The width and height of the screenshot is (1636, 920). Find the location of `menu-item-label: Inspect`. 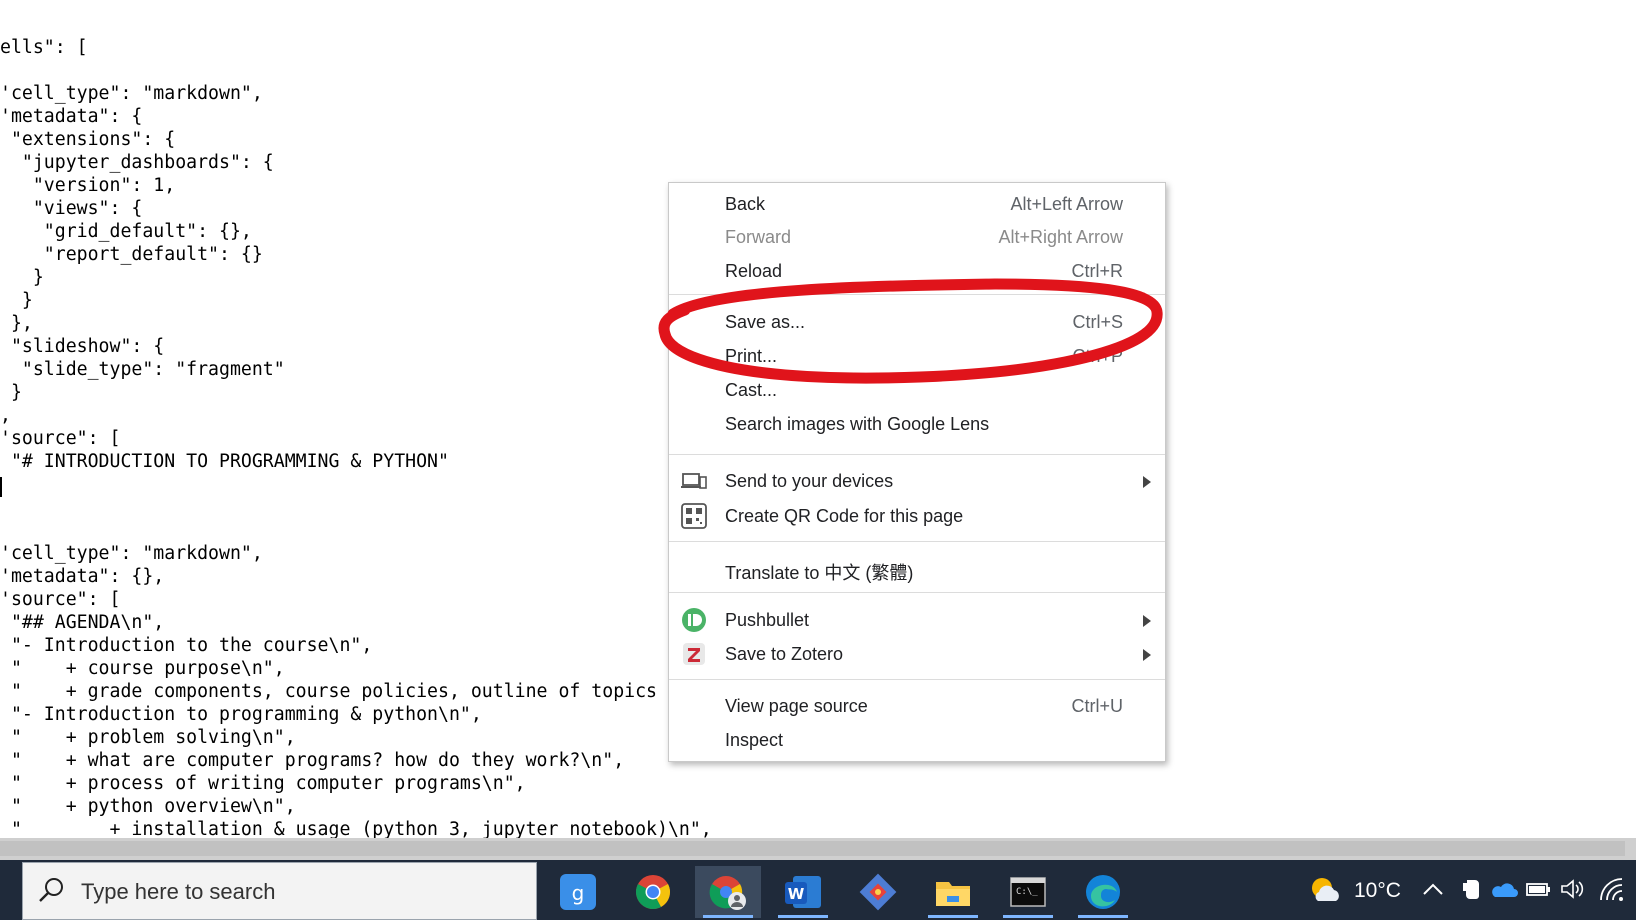

menu-item-label: Inspect is located at coordinates (754, 740).